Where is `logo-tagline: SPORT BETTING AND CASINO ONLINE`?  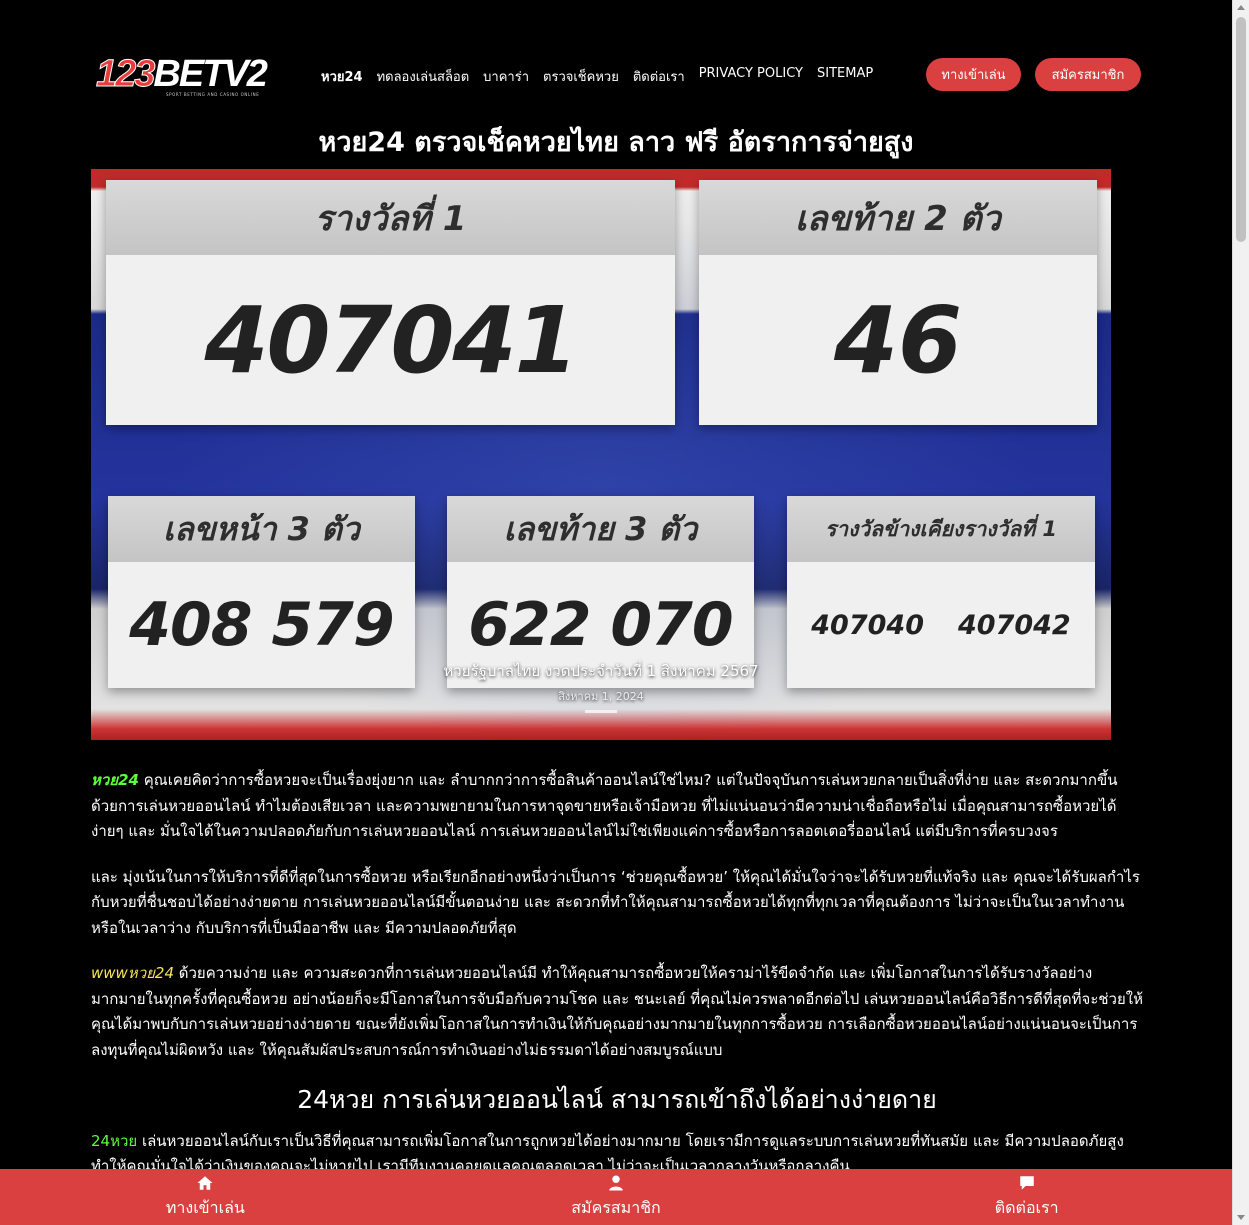
logo-tagline: SPORT BETTING AND CASINO ONLINE is located at coordinates (213, 94).